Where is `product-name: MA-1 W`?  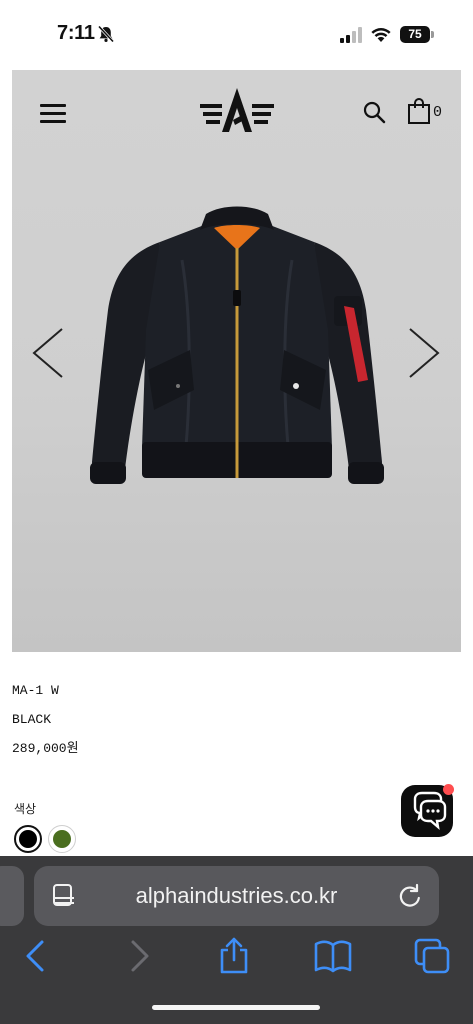
product-name: MA-1 W is located at coordinates (35, 690).